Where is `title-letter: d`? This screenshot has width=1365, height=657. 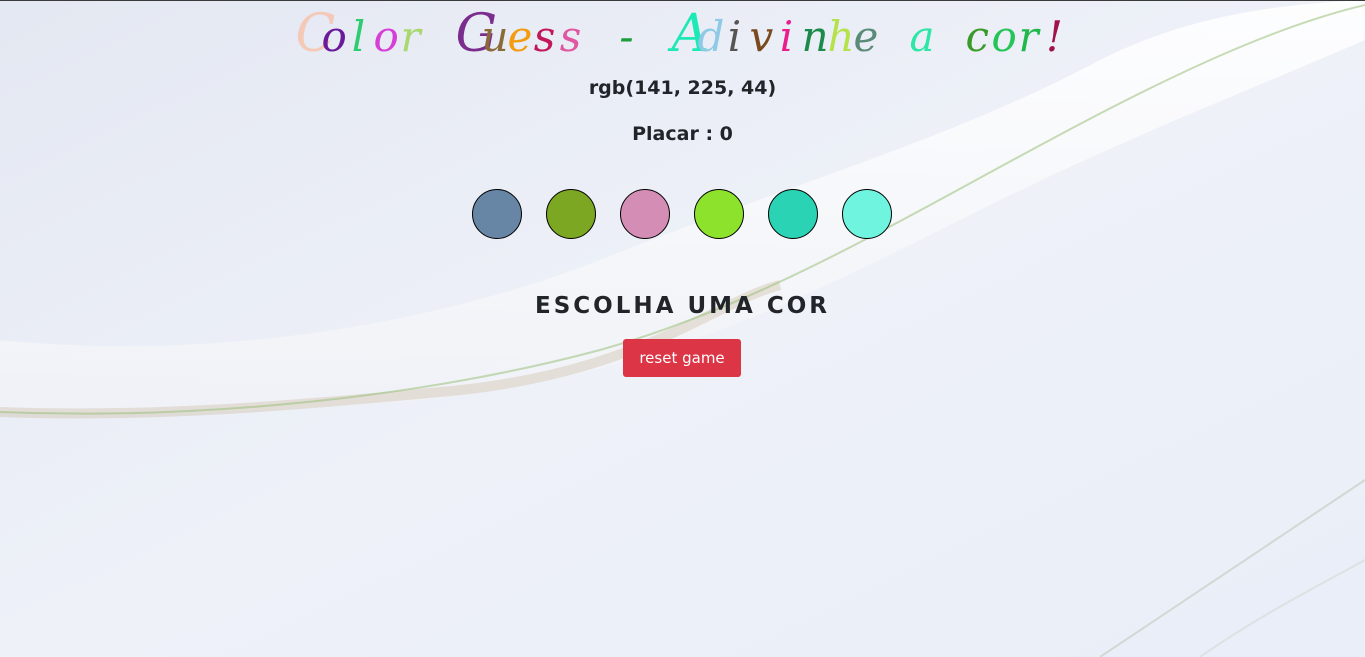
title-letter: d is located at coordinates (713, 36).